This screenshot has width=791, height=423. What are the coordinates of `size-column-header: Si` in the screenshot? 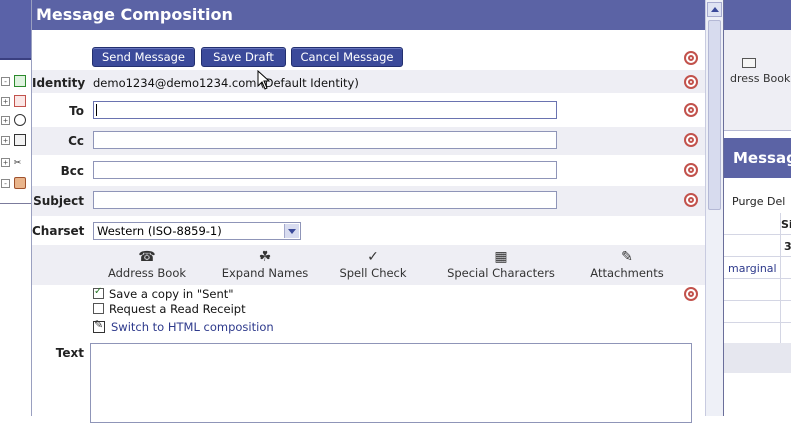 It's located at (786, 224).